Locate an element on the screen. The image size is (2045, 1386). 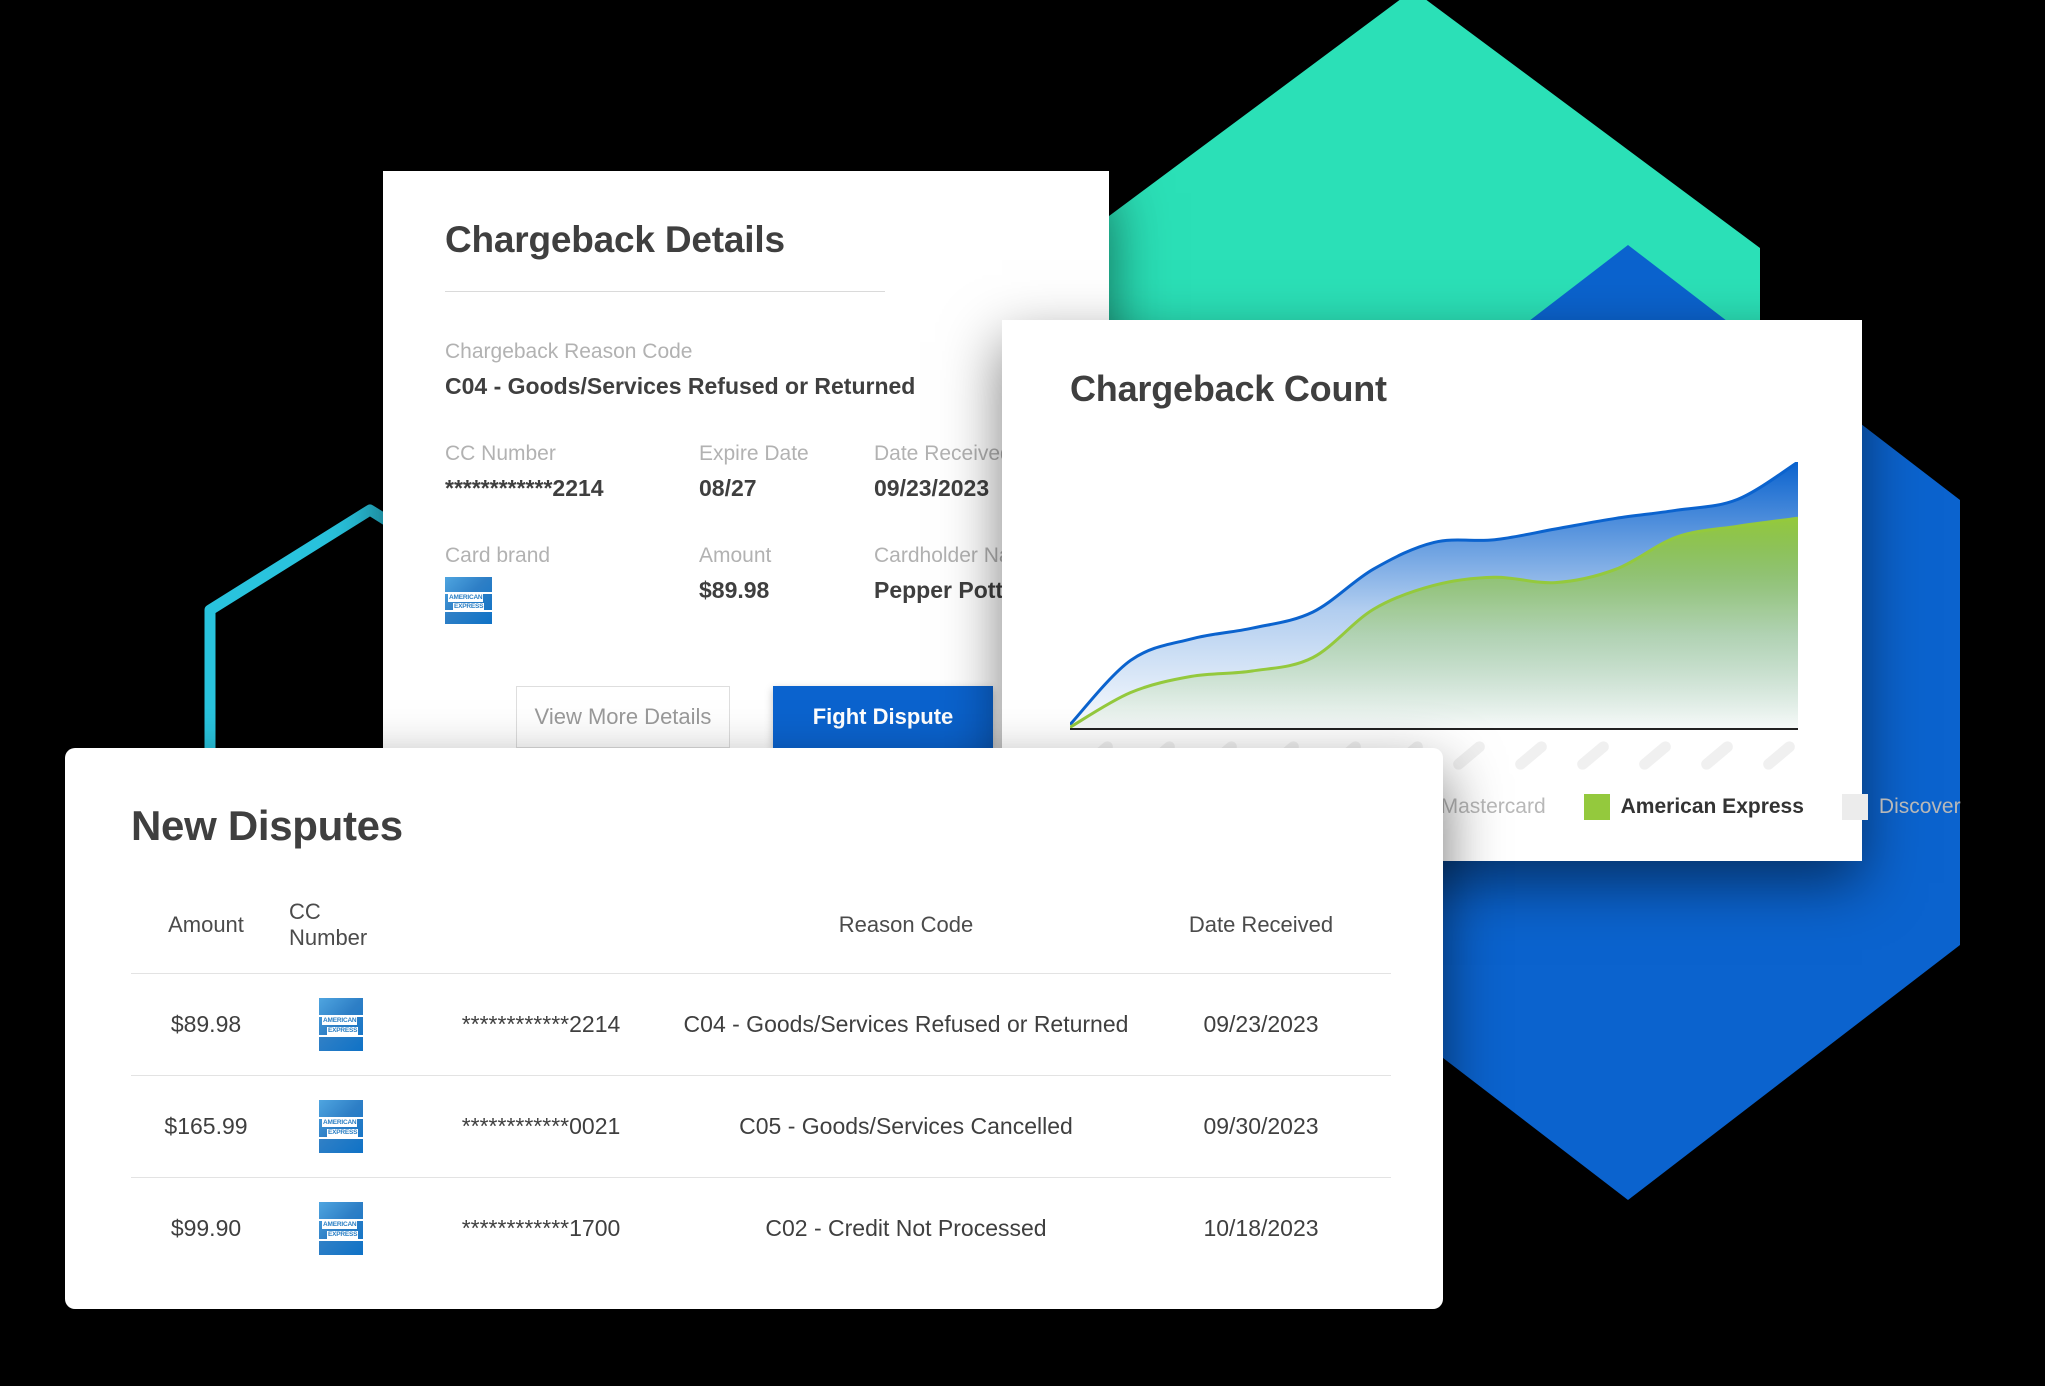
amount-field: Amount $89.98 is located at coordinates (786, 584).